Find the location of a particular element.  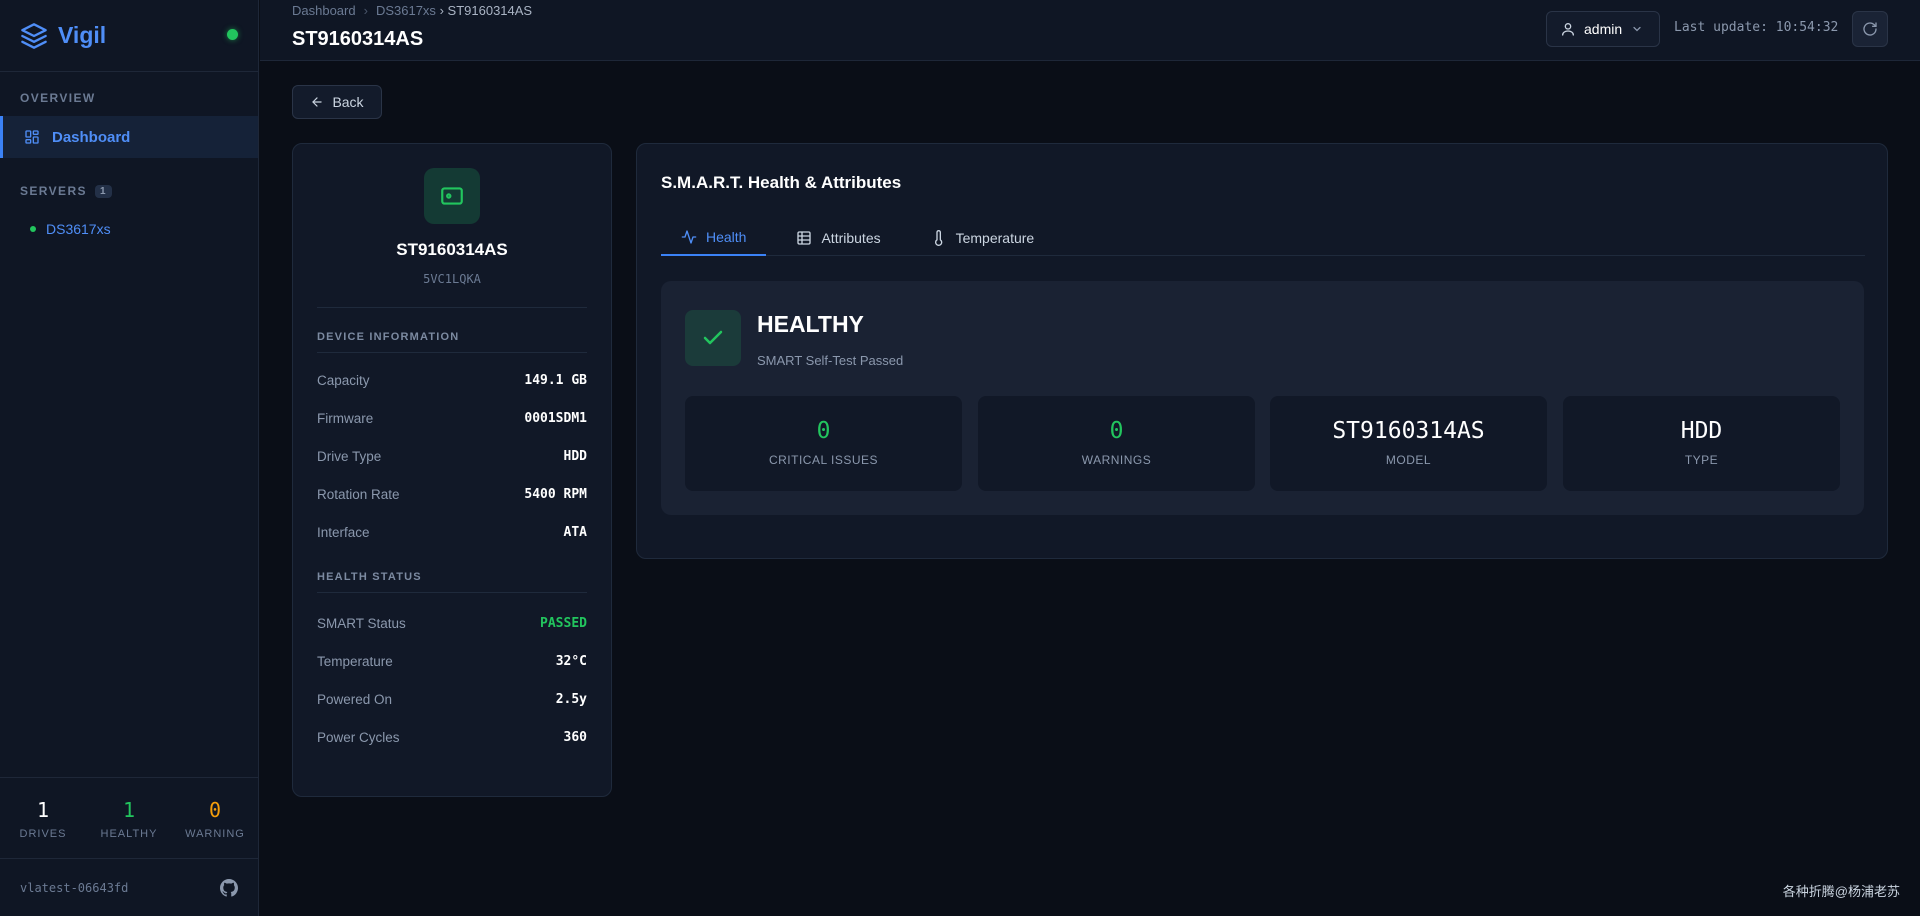

back-label: Back is located at coordinates (348, 102).